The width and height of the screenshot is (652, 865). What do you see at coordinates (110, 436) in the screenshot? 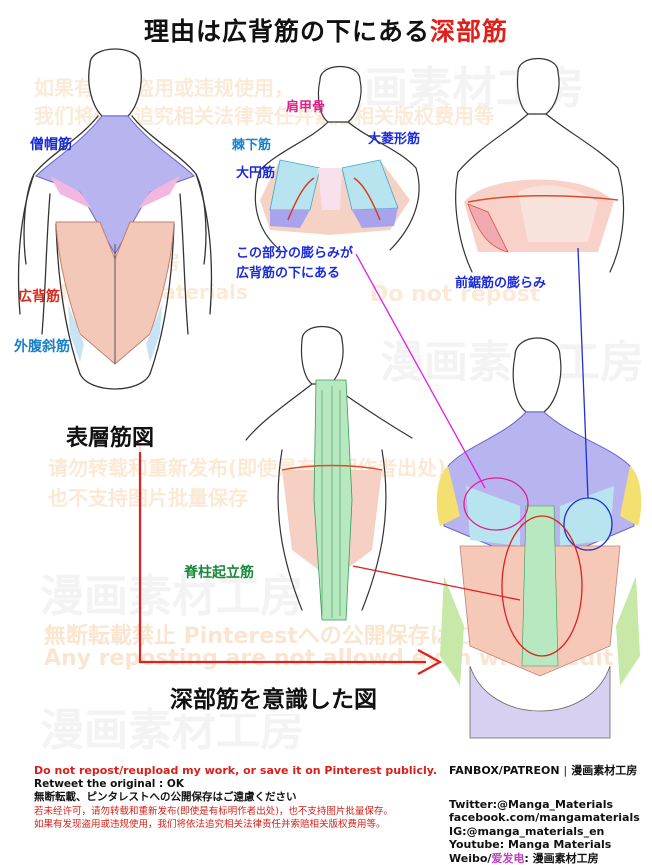
I see `label-surface-diagram: 表層筋図` at bounding box center [110, 436].